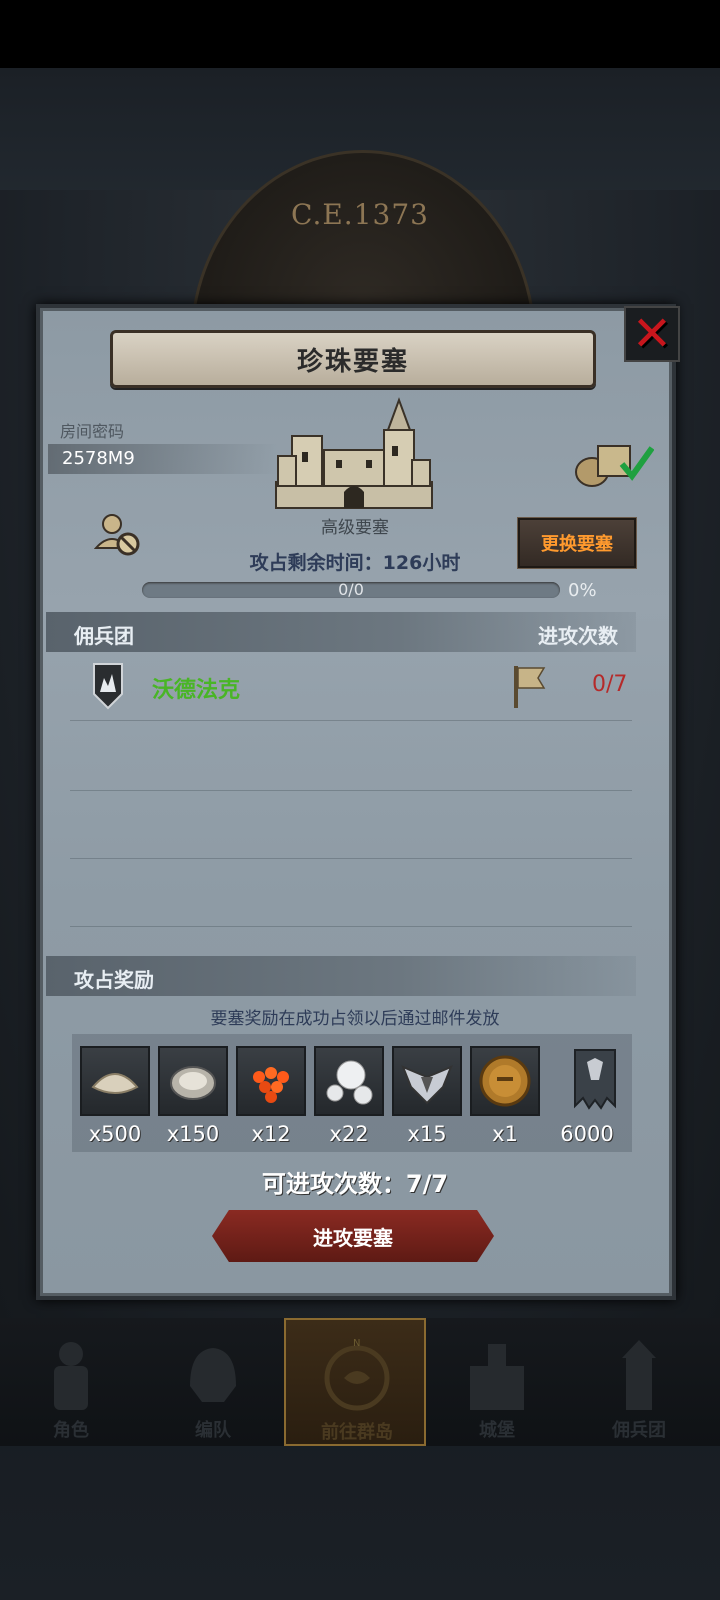  I want to click on nav-label: 角色, so click(71, 1430).